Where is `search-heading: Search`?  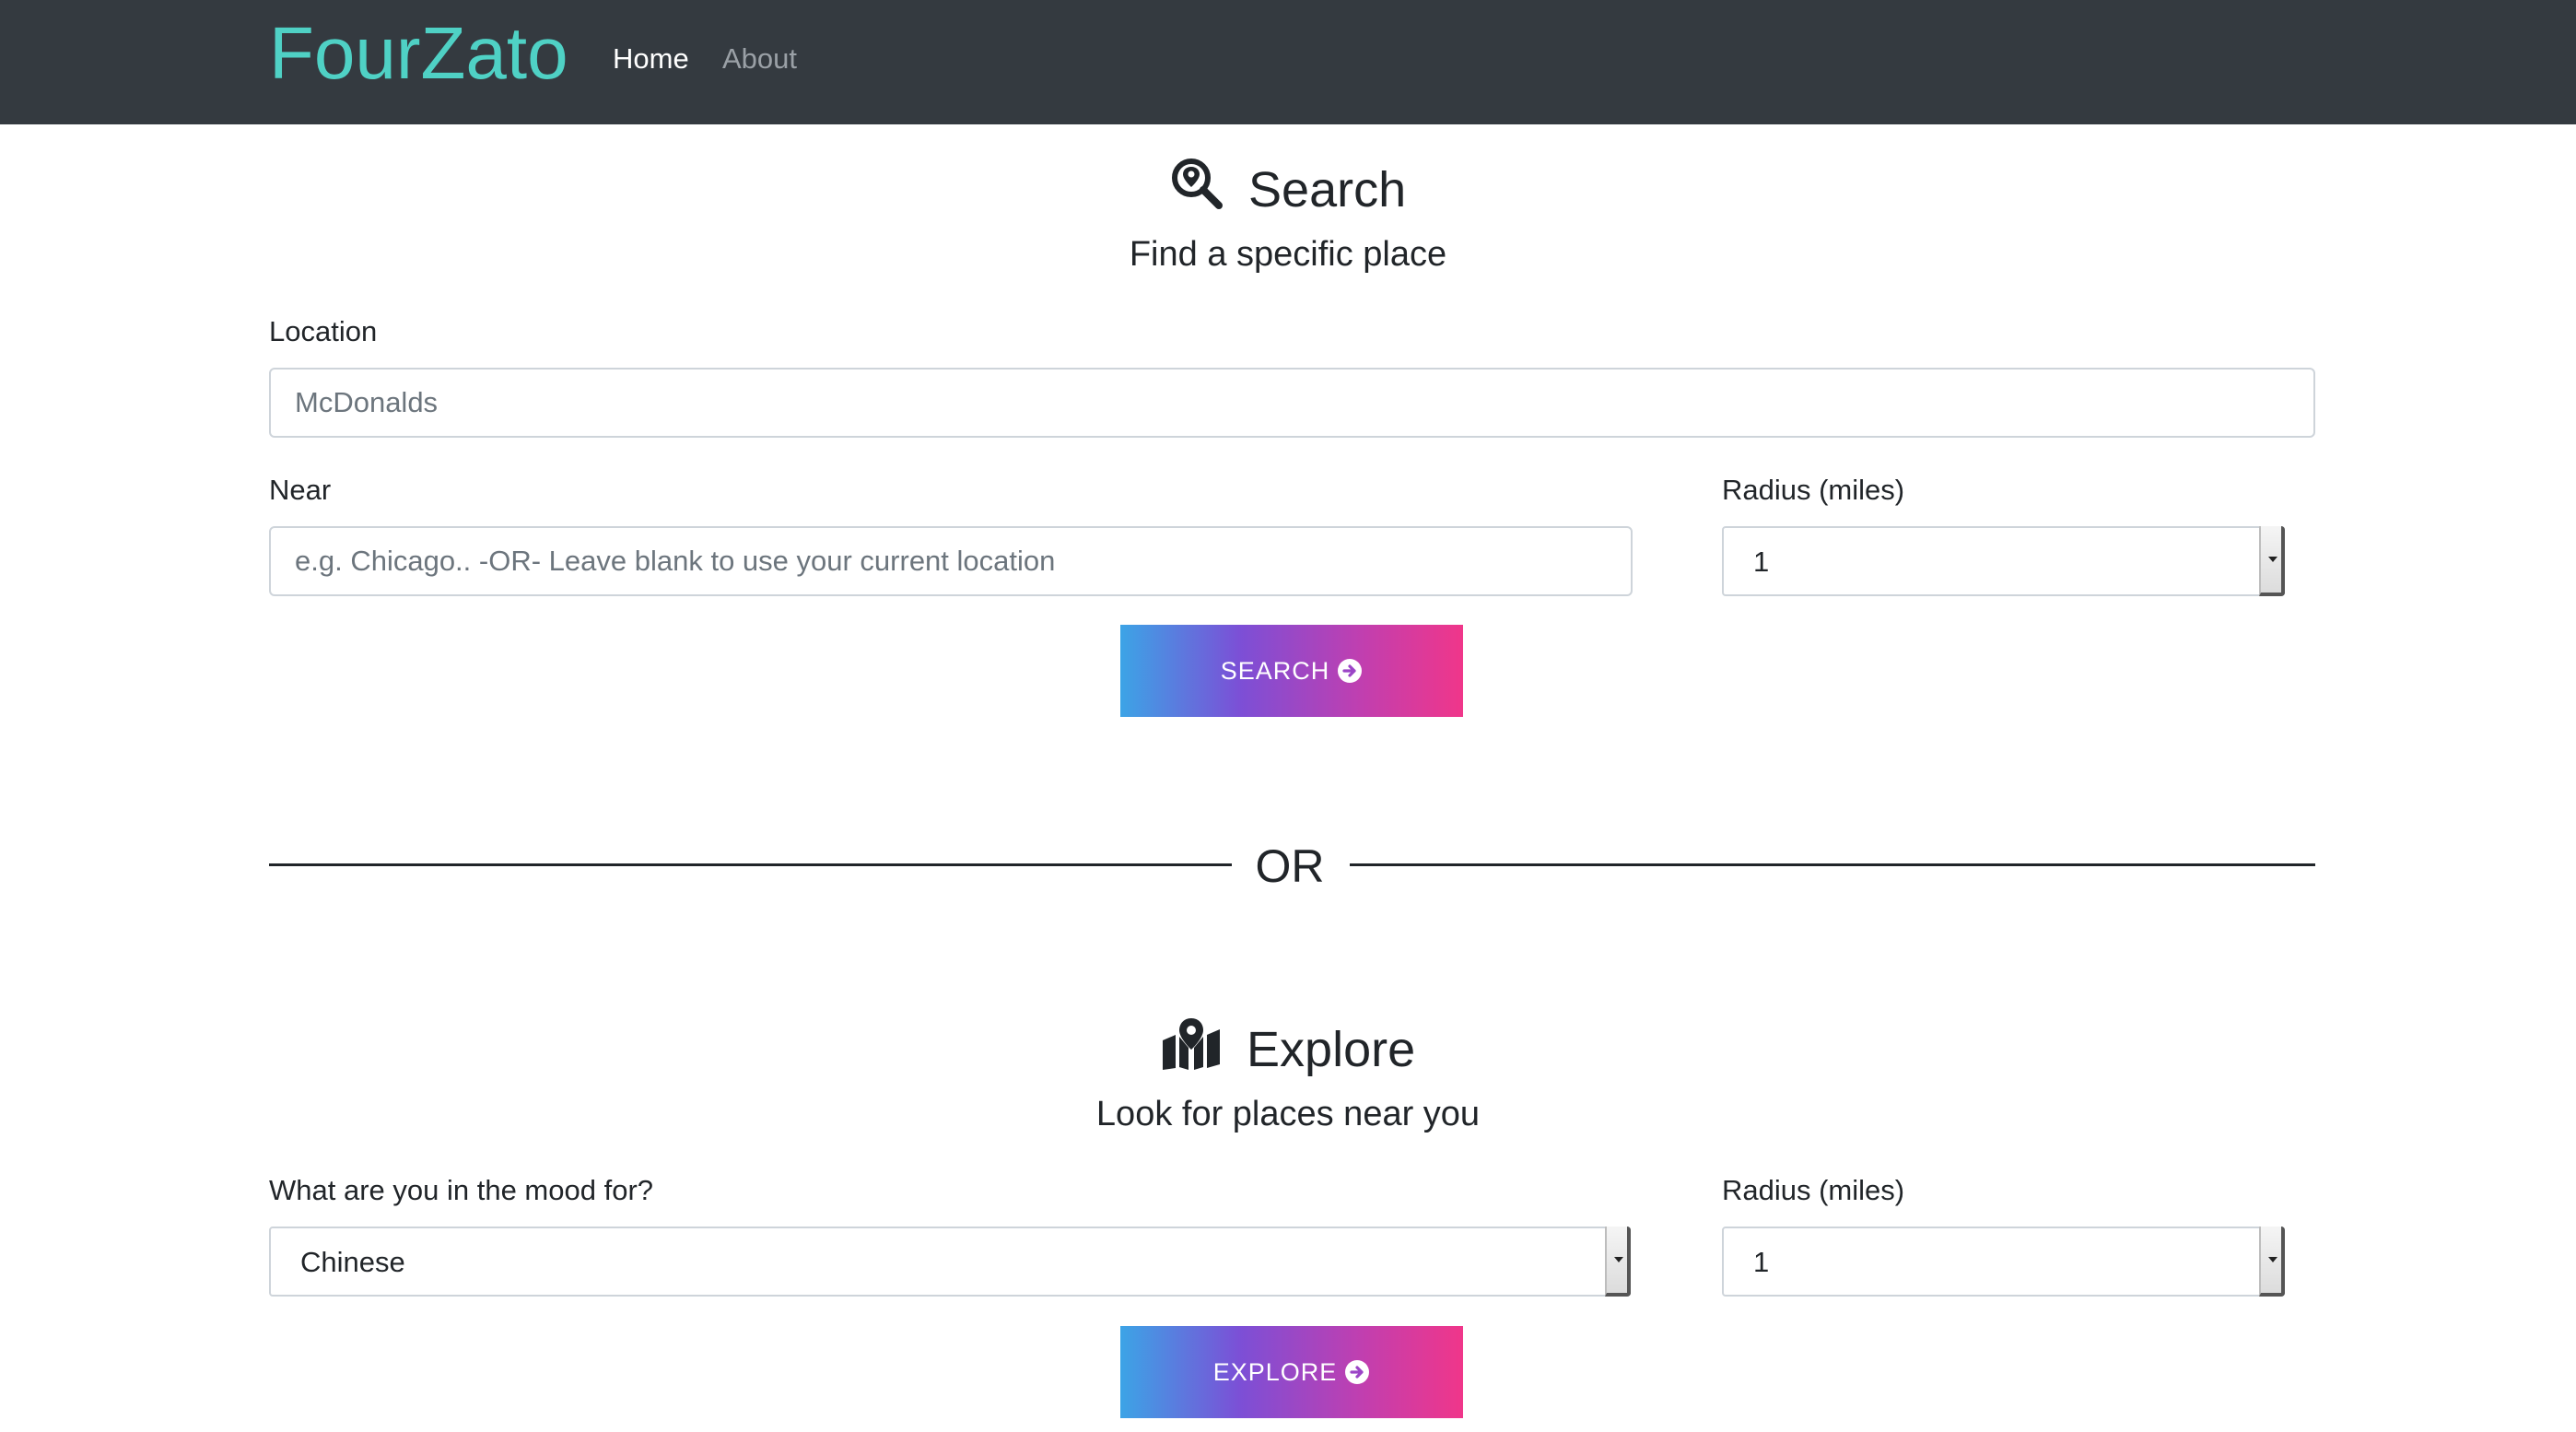 search-heading: Search is located at coordinates (1288, 190).